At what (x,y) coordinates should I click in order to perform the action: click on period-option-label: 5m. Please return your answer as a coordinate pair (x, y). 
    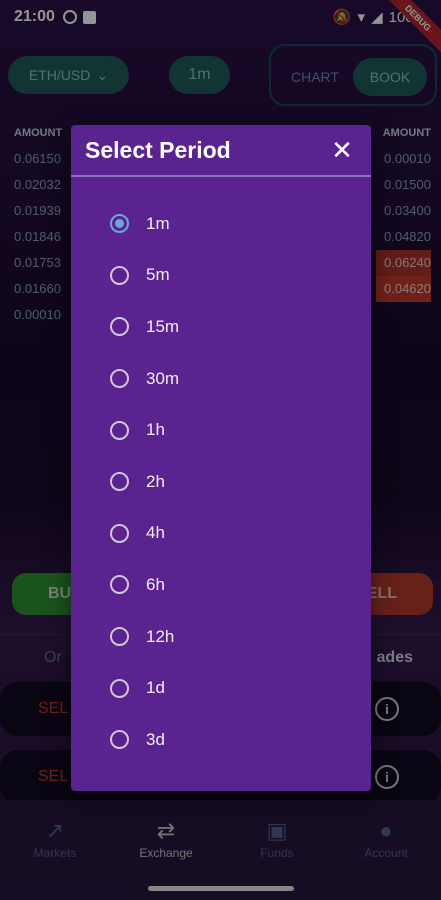
    Looking at the image, I should click on (158, 275).